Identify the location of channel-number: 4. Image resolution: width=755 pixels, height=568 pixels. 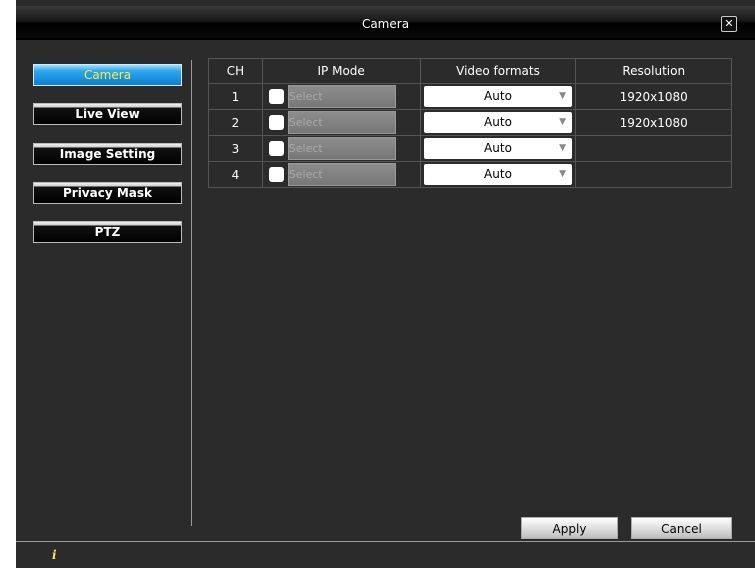
(235, 174).